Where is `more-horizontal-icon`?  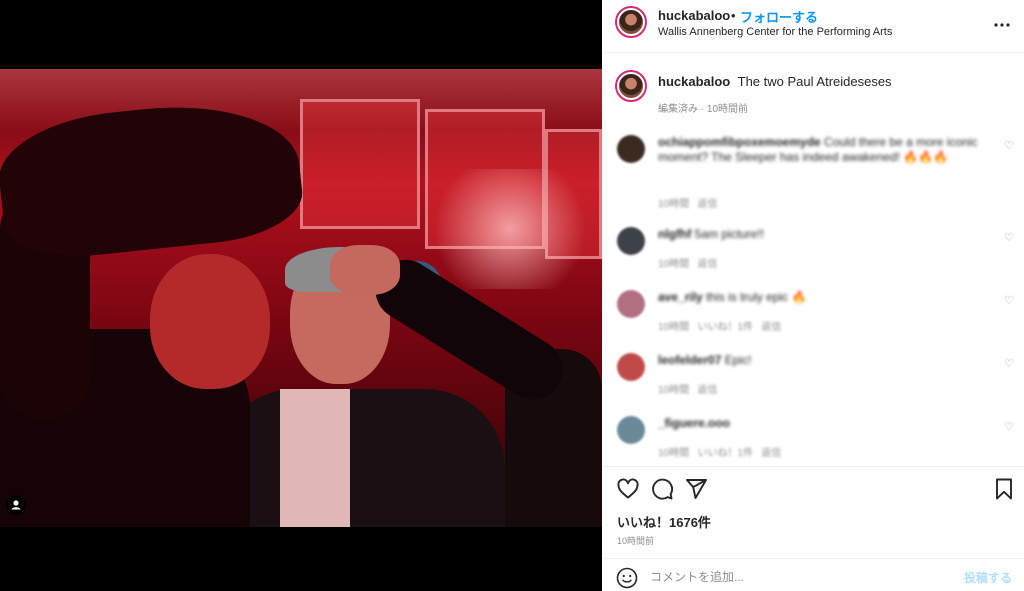 more-horizontal-icon is located at coordinates (1002, 23).